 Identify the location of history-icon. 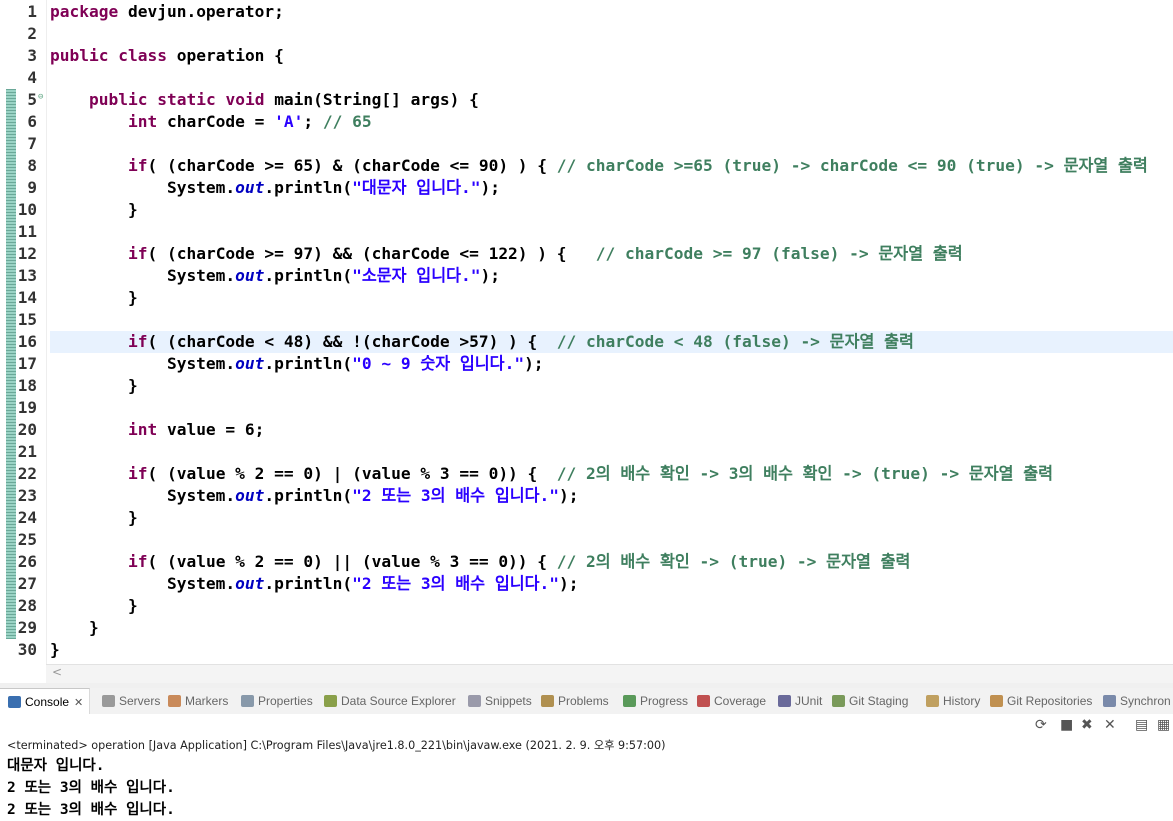
(932, 701).